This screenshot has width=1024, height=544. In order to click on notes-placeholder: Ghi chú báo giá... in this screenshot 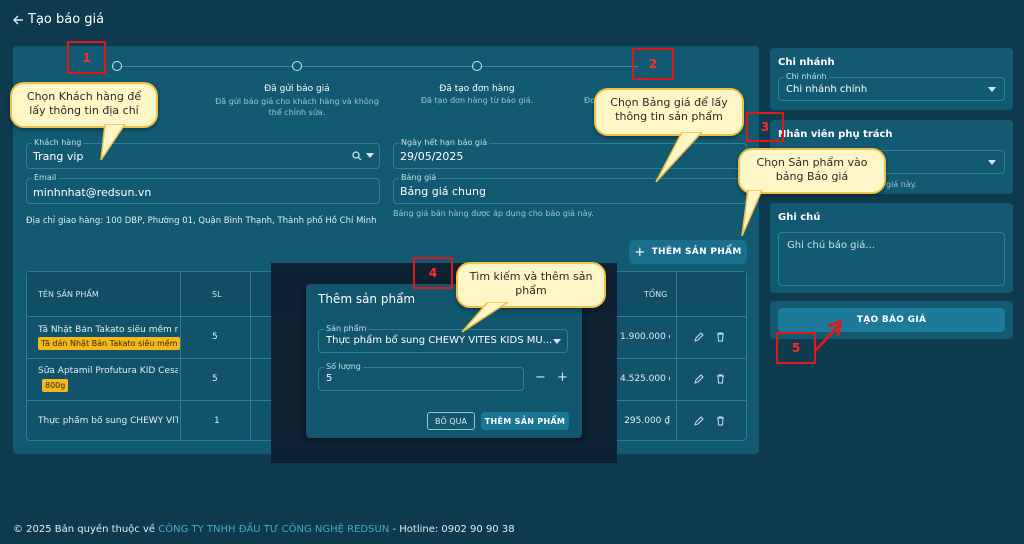, I will do `click(831, 245)`.